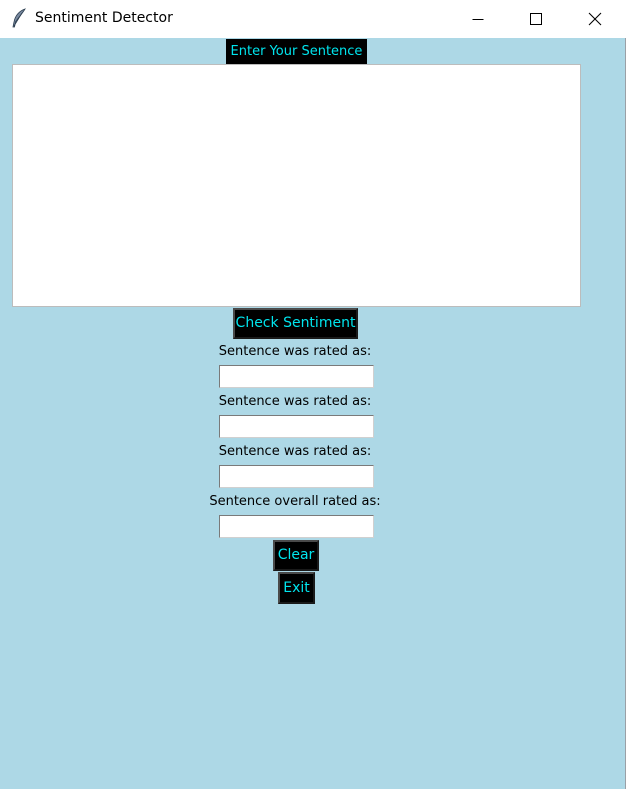 The height and width of the screenshot is (789, 628). What do you see at coordinates (295, 401) in the screenshot?
I see `result-label-2: Sentence was rated as:` at bounding box center [295, 401].